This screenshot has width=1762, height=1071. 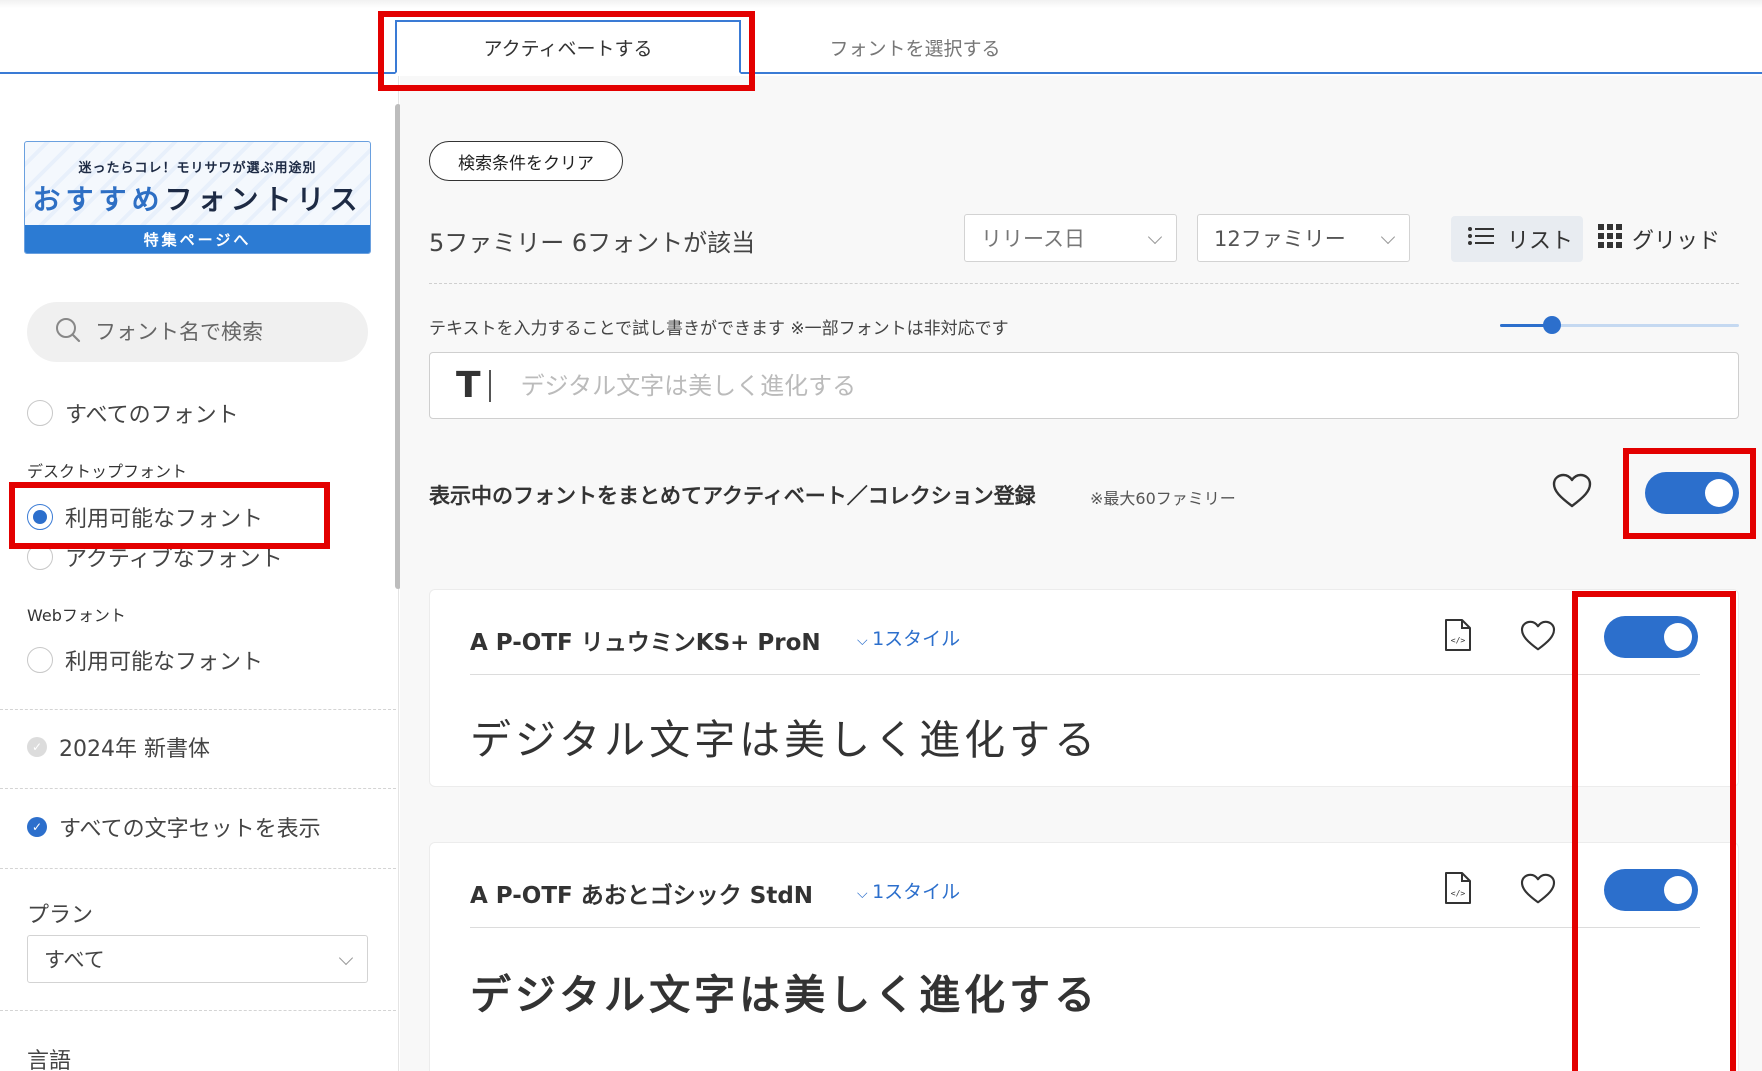 I want to click on plan-select-value: すべて, so click(x=74, y=960).